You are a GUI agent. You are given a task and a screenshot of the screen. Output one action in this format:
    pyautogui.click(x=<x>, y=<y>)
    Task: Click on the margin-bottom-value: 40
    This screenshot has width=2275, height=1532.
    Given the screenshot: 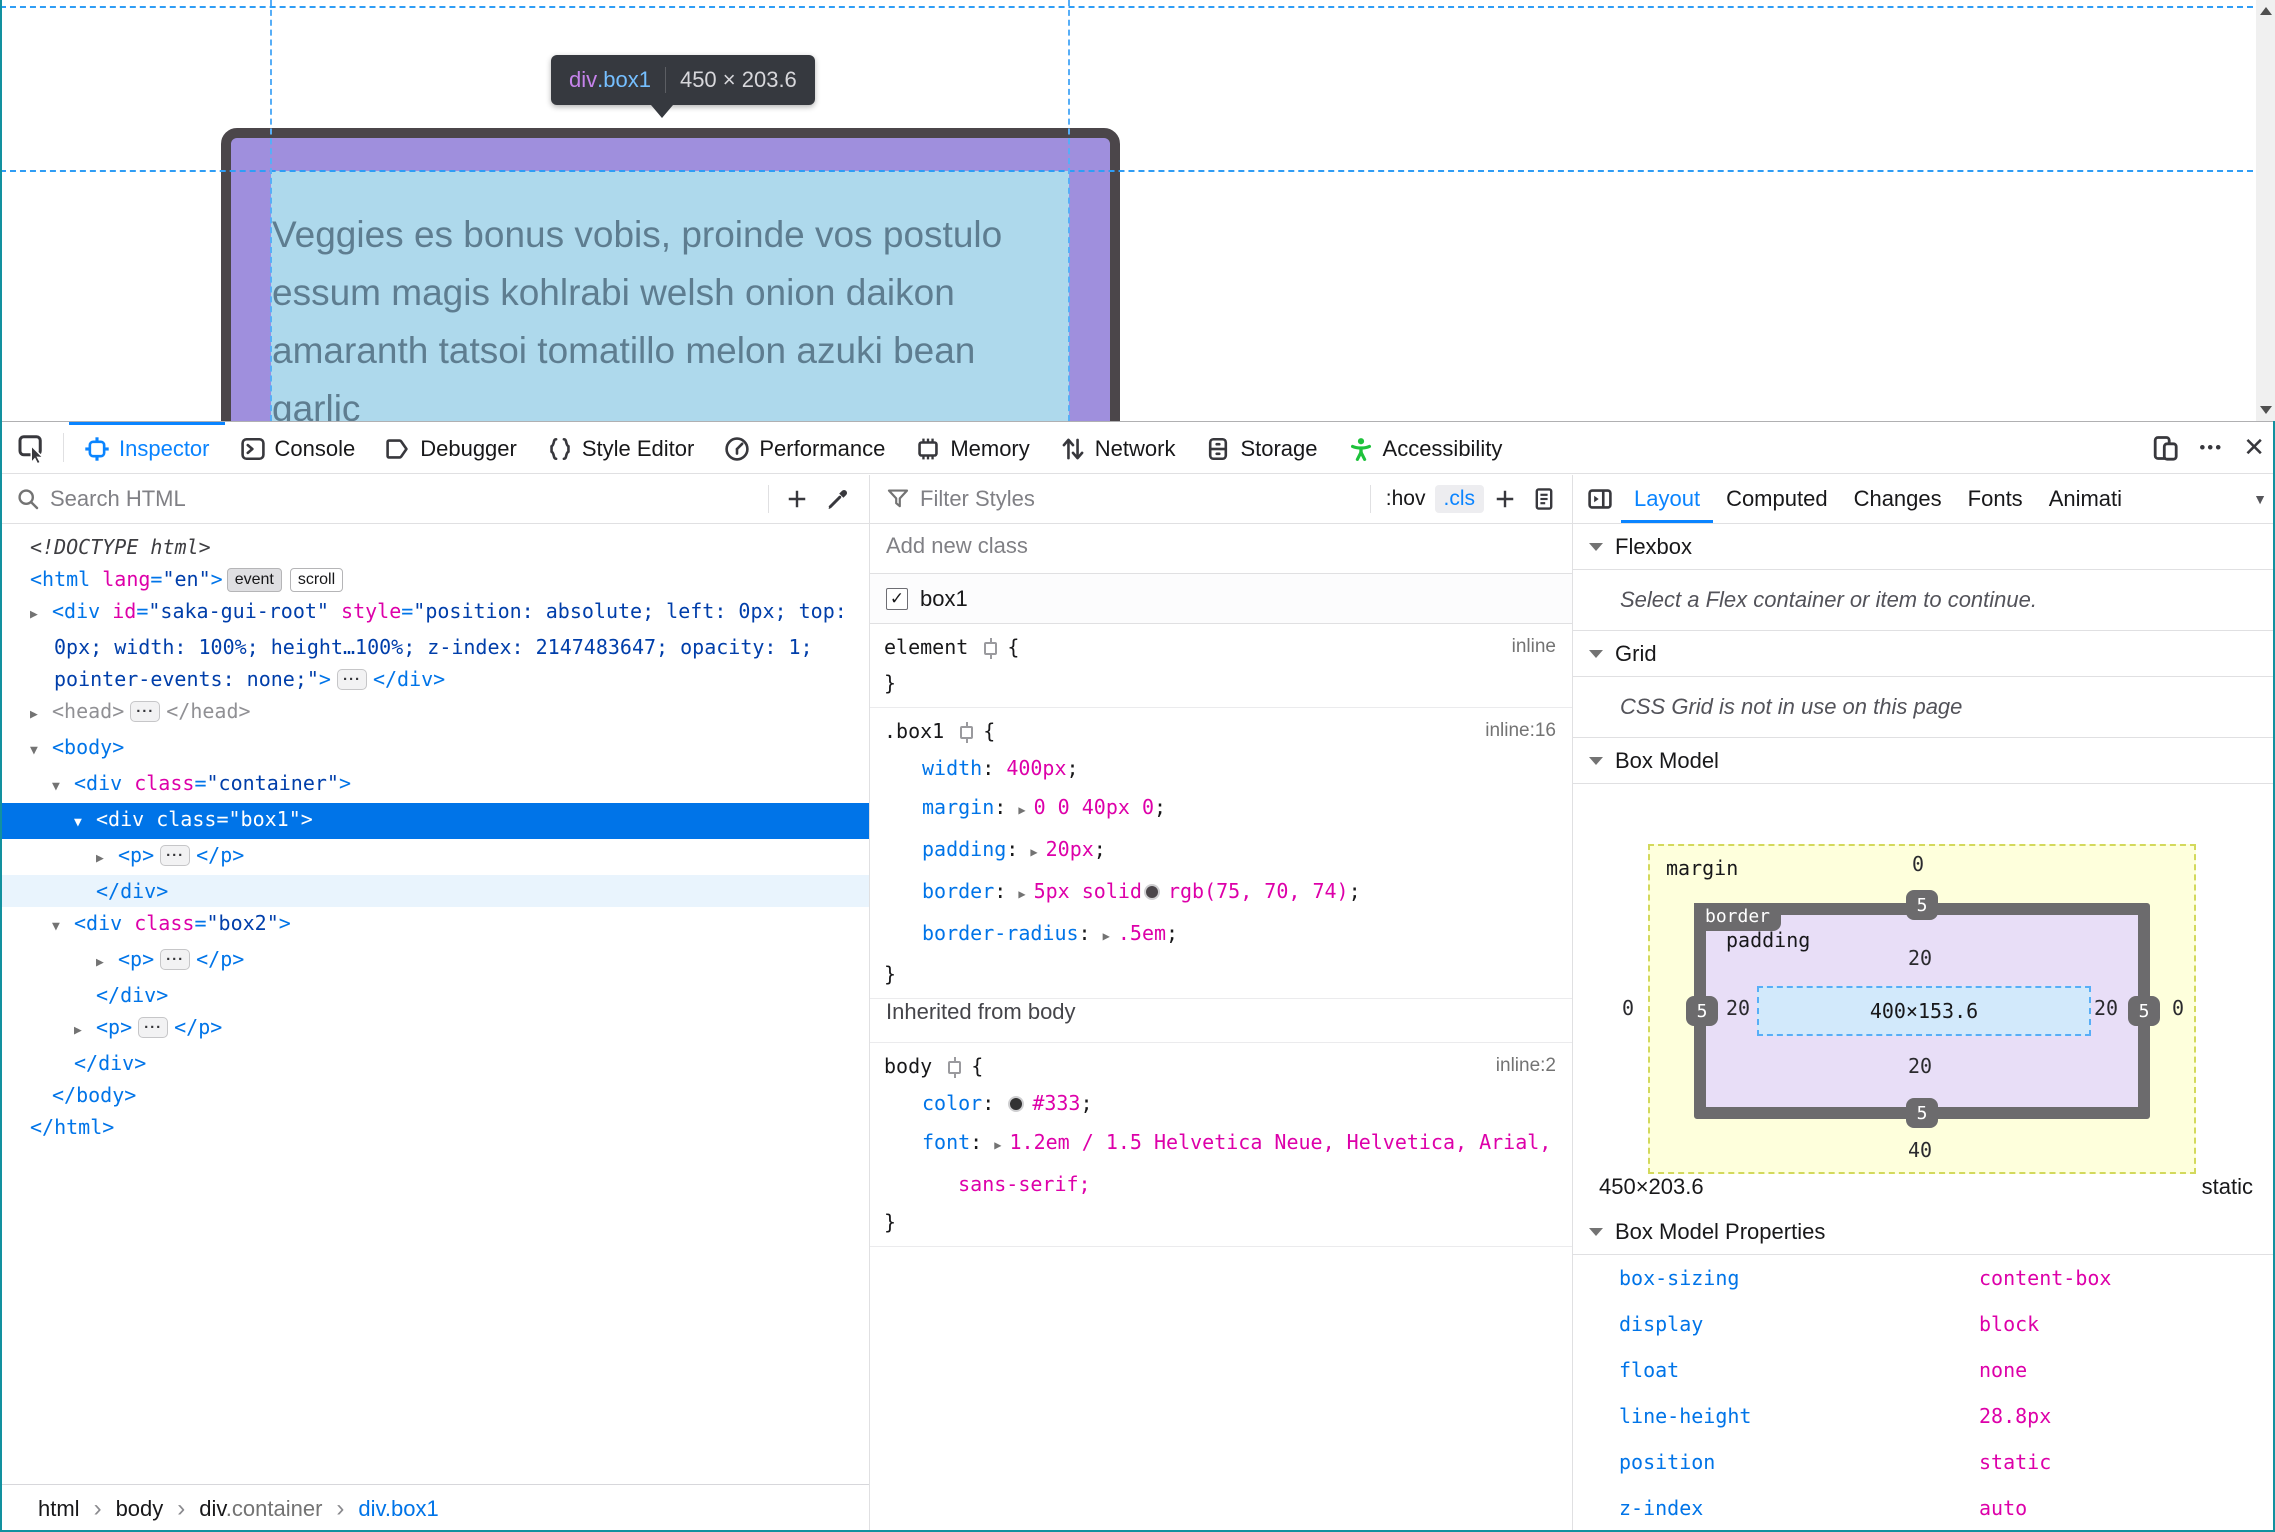 What is the action you would take?
    pyautogui.click(x=1920, y=1150)
    